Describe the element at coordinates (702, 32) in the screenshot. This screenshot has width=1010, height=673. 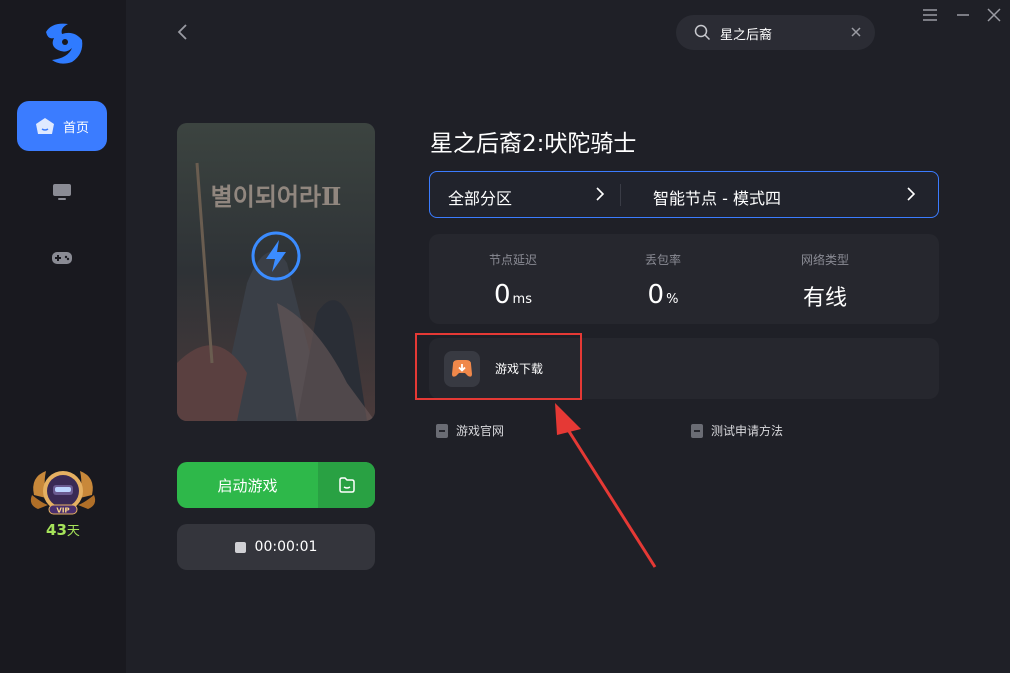
I see `search-icon` at that location.